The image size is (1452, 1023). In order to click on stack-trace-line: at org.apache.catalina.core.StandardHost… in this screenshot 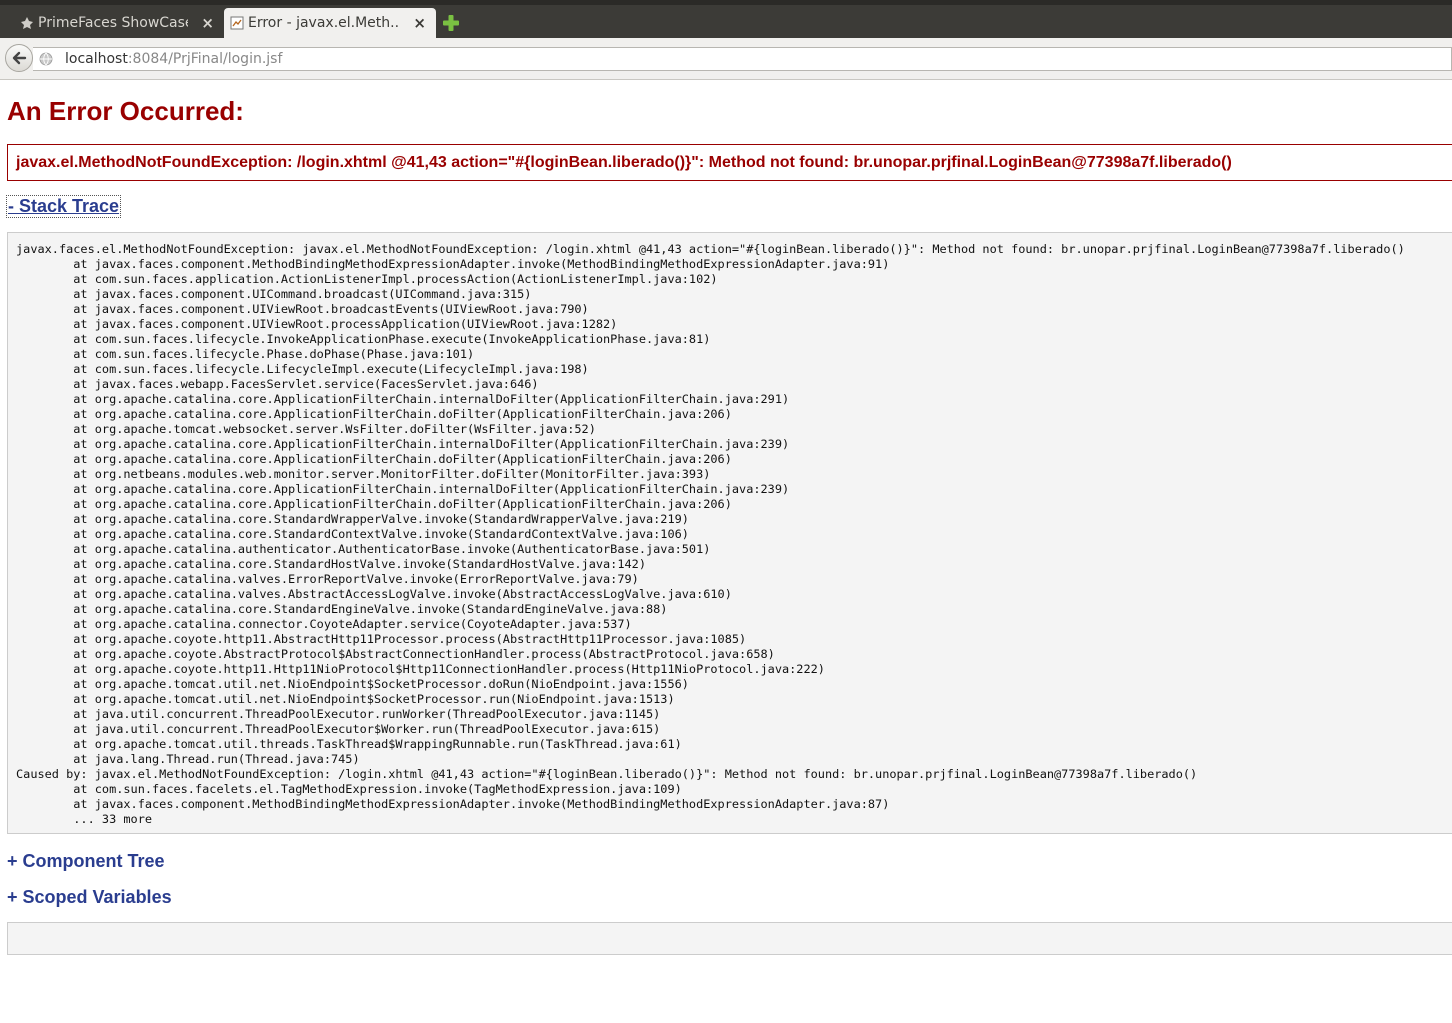, I will do `click(331, 564)`.